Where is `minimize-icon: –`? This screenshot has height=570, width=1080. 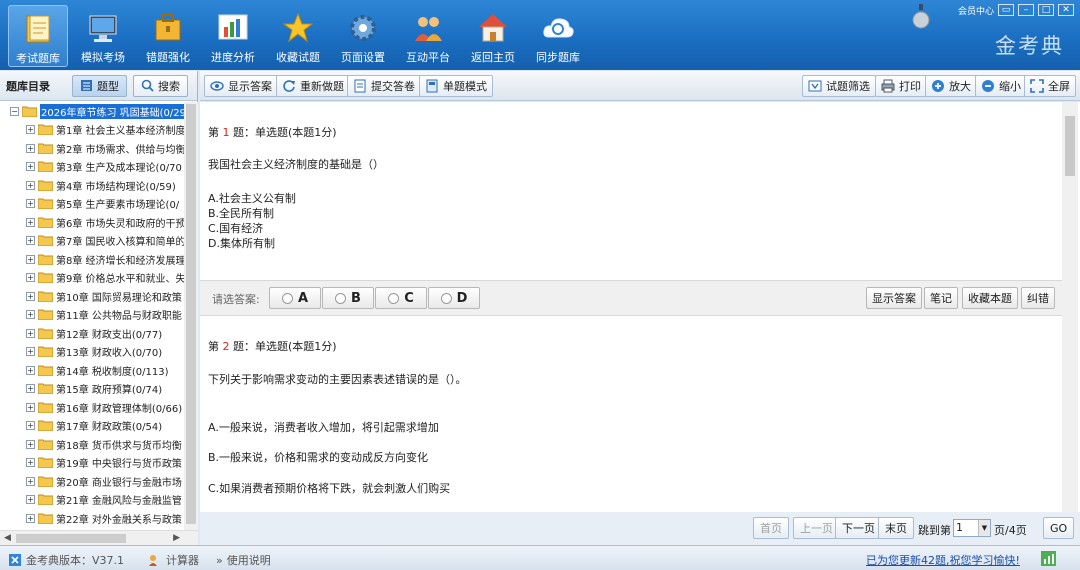
minimize-icon: – is located at coordinates (1026, 10).